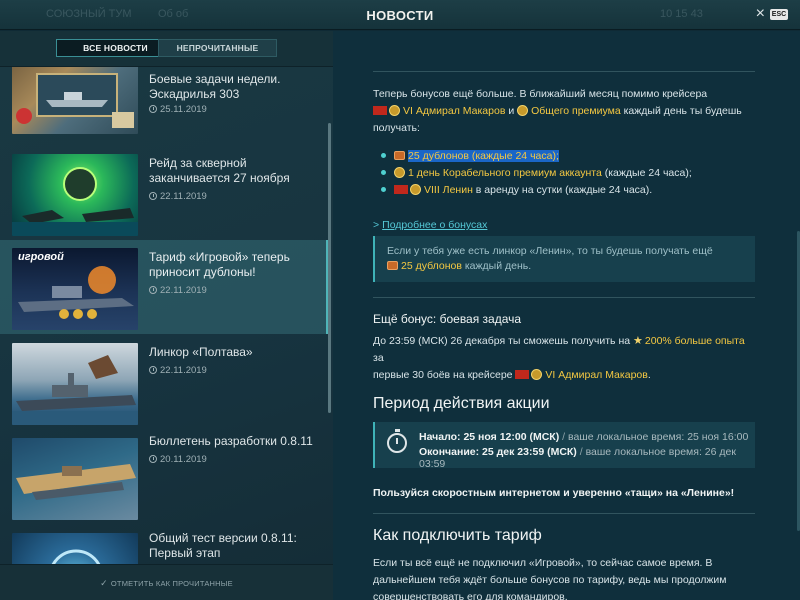 The width and height of the screenshot is (800, 600). What do you see at coordinates (178, 459) in the screenshot?
I see `news-item-date: 20.11.2019` at bounding box center [178, 459].